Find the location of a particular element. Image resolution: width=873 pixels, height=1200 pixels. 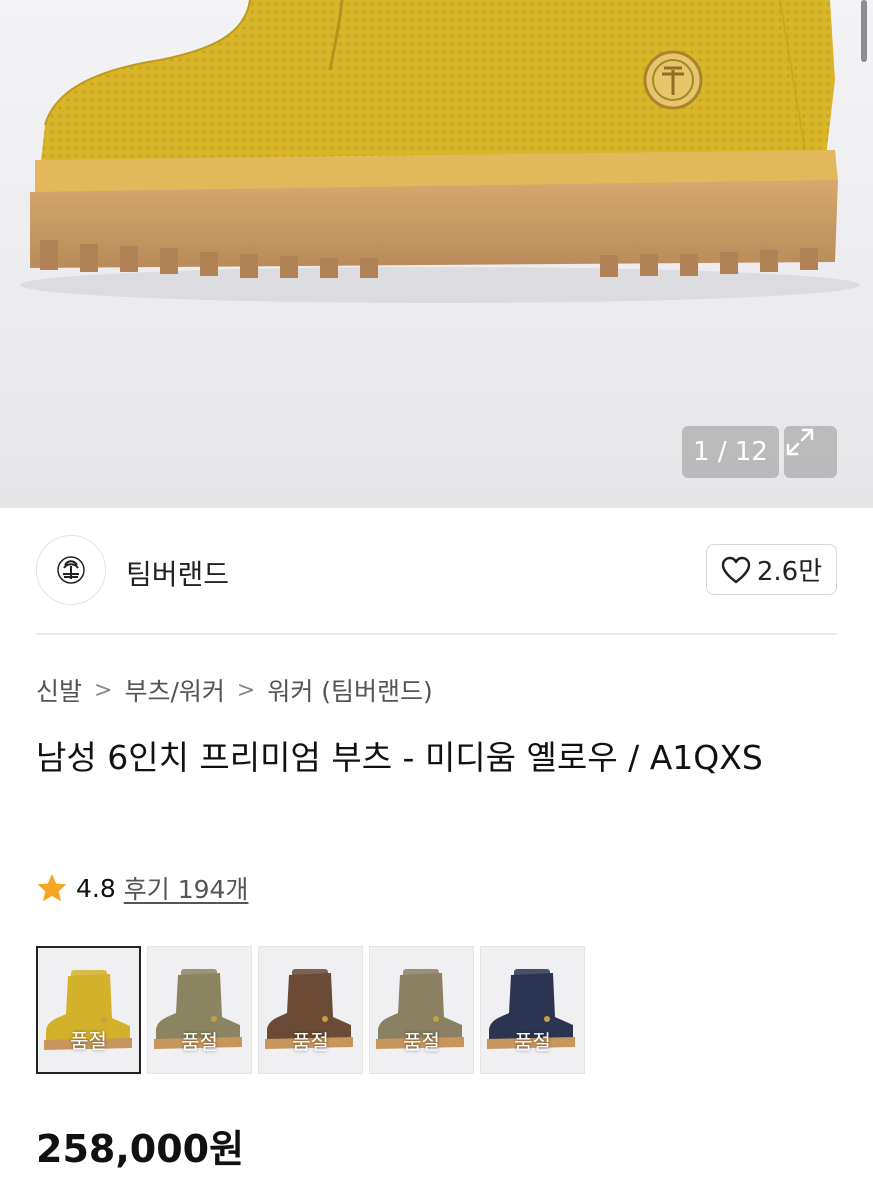

image-counter: 1 / 12 is located at coordinates (730, 452).